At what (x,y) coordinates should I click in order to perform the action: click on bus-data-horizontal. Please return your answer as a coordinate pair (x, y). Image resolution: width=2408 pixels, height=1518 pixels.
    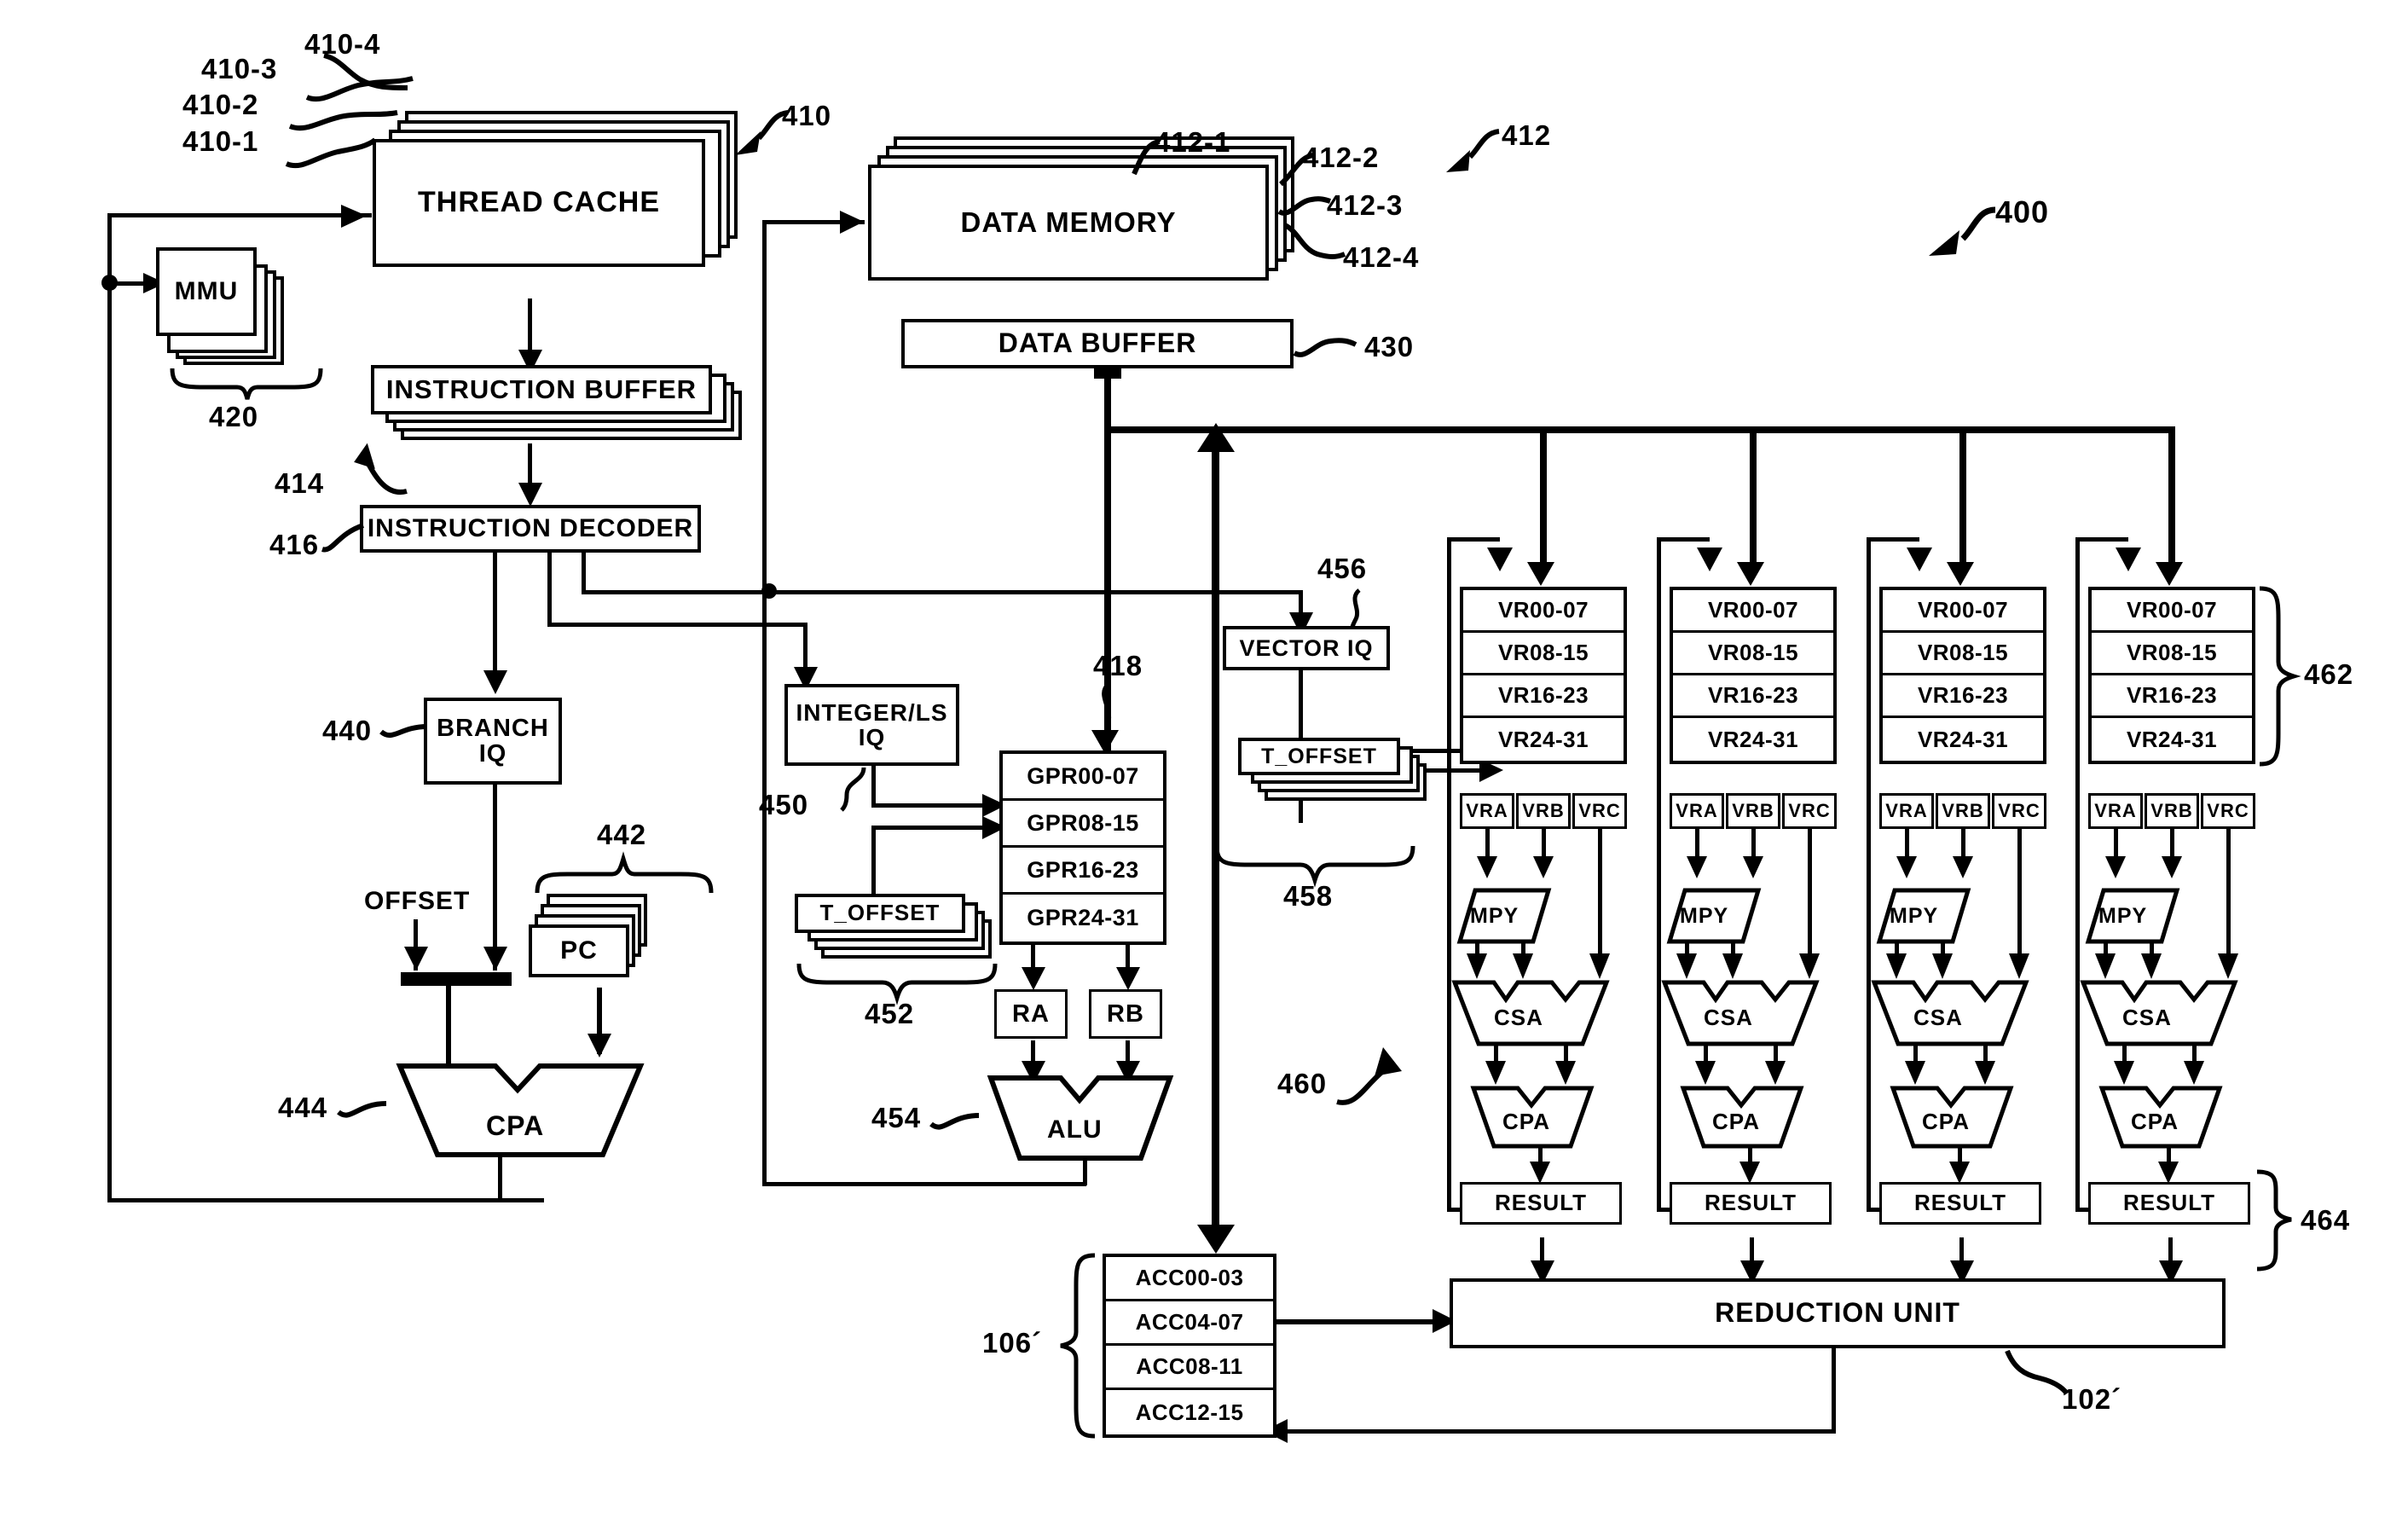
    Looking at the image, I should click on (1639, 429).